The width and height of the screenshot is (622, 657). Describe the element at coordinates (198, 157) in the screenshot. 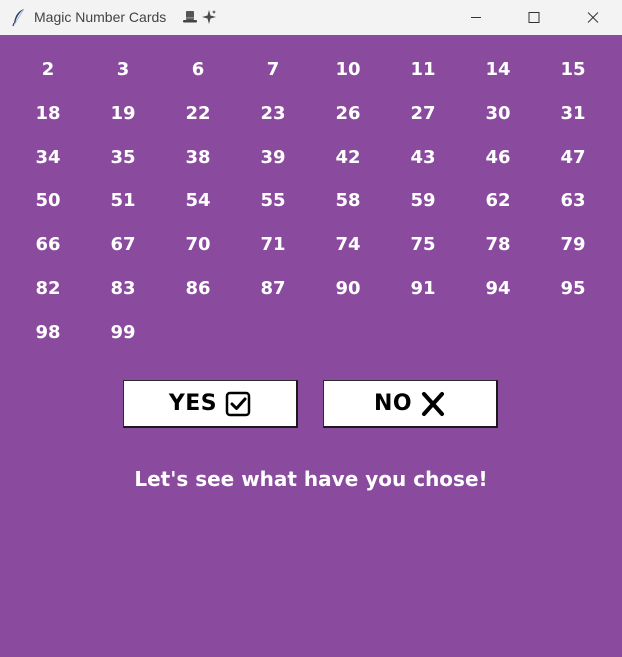

I see `number-cell: 38` at that location.